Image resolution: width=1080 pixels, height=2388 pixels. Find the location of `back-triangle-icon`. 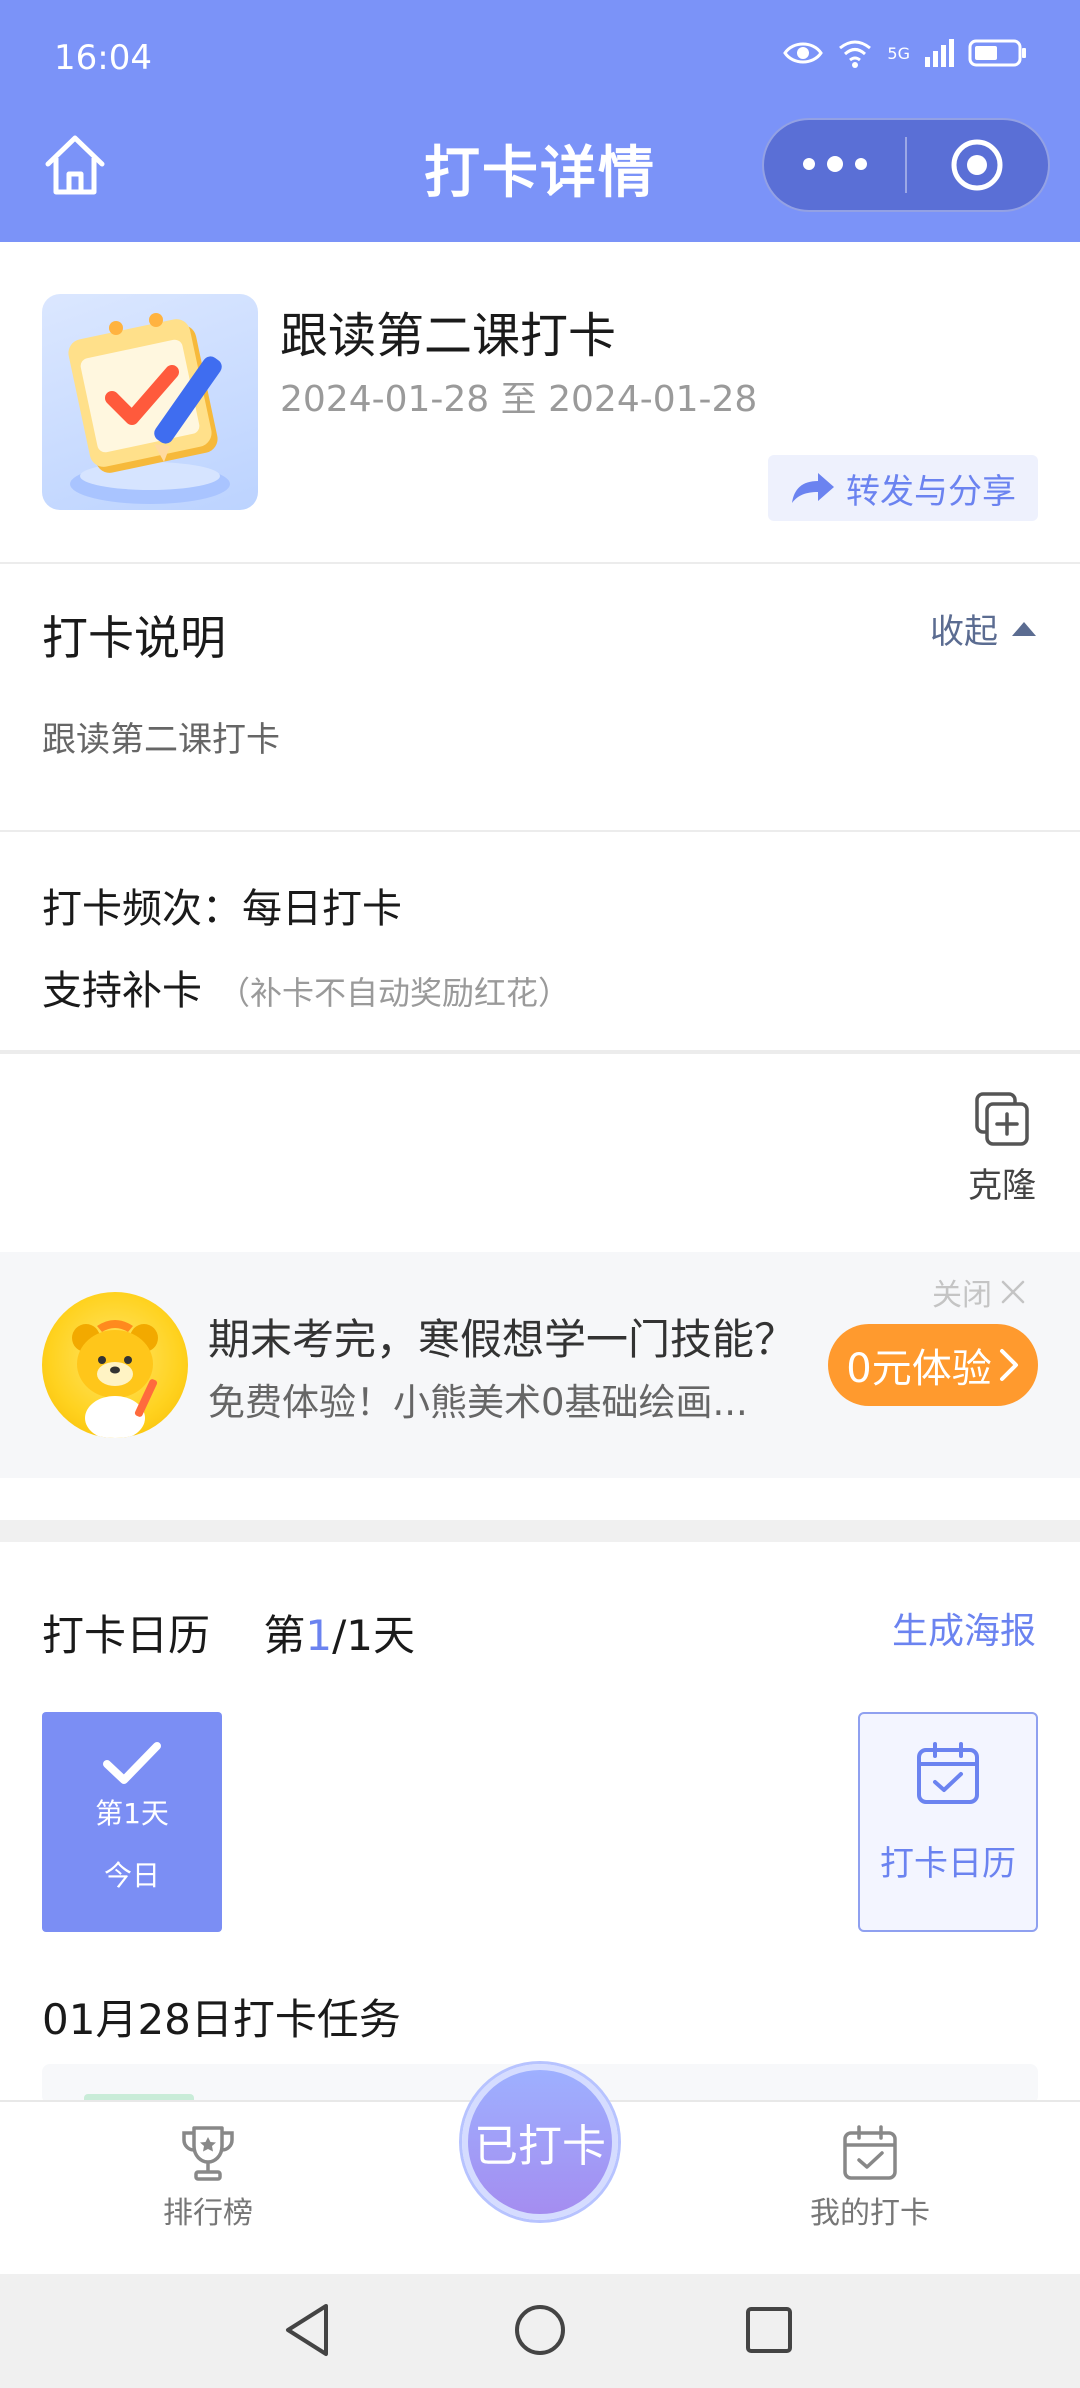

back-triangle-icon is located at coordinates (307, 2330).